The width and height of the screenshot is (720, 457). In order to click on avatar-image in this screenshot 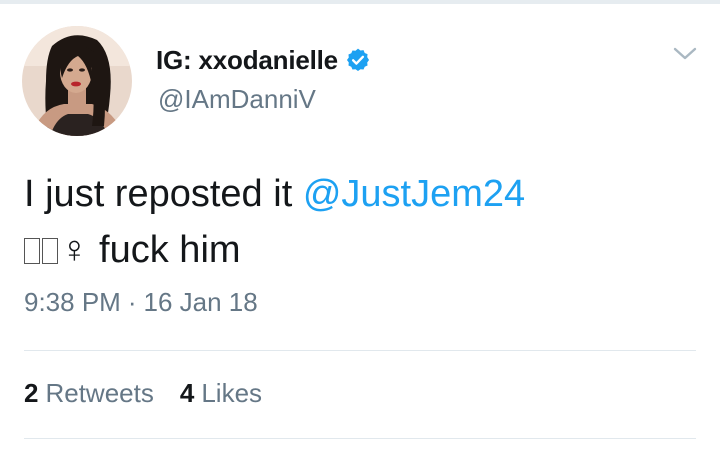, I will do `click(77, 81)`.